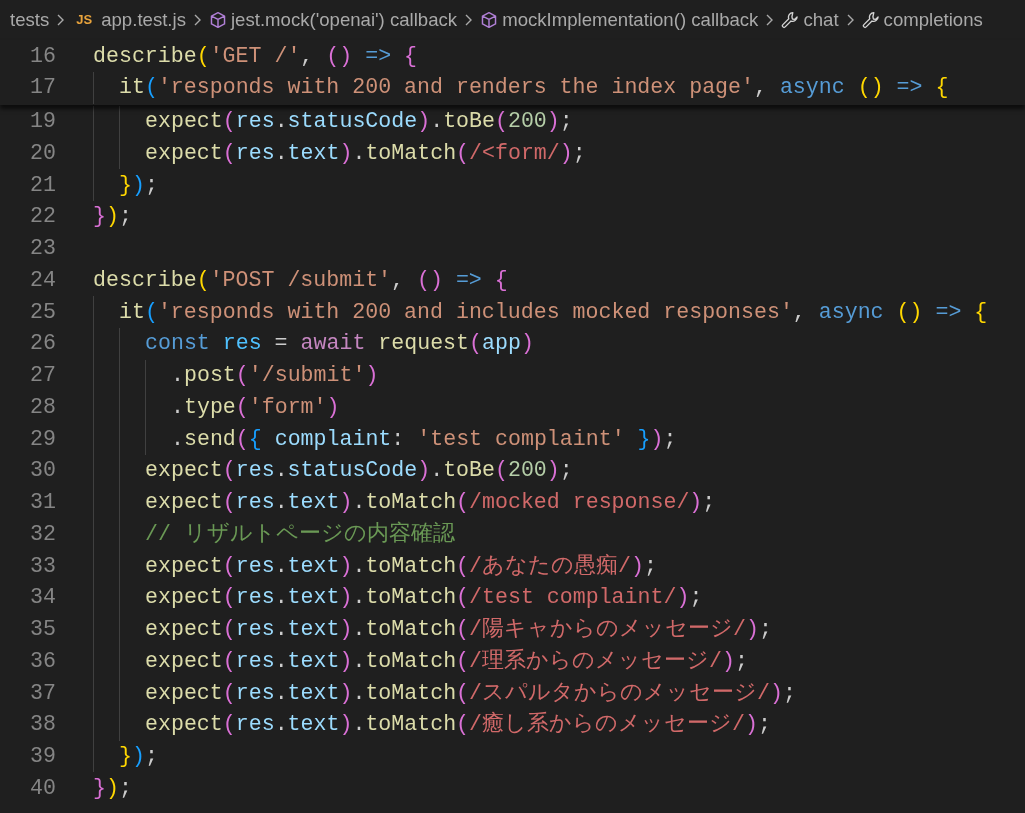  What do you see at coordinates (521, 87) in the screenshot?
I see `code-line: it('responds with 200 and renders the index page', async () => {` at bounding box center [521, 87].